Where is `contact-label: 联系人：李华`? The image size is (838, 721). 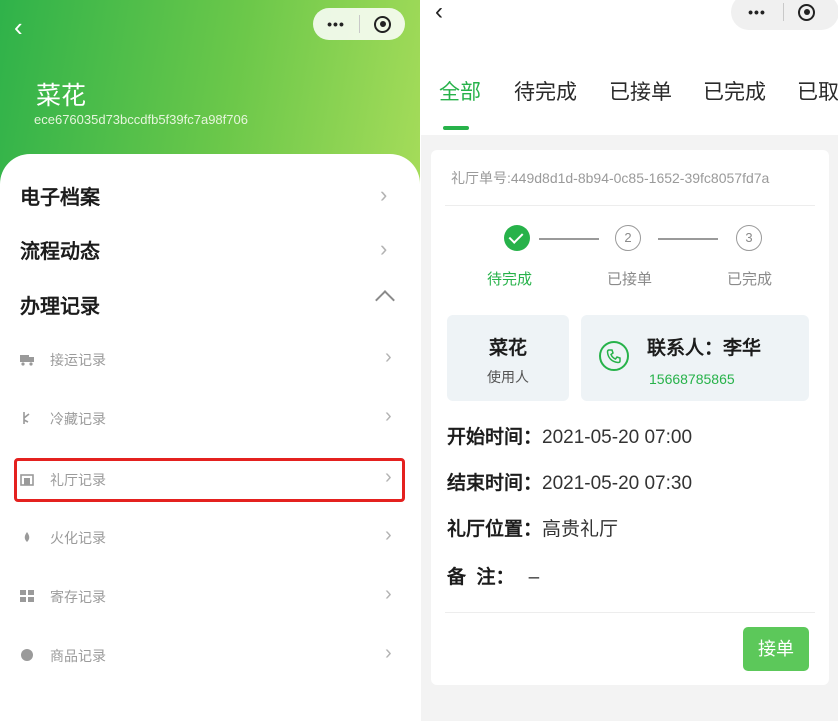 contact-label: 联系人：李华 is located at coordinates (704, 348).